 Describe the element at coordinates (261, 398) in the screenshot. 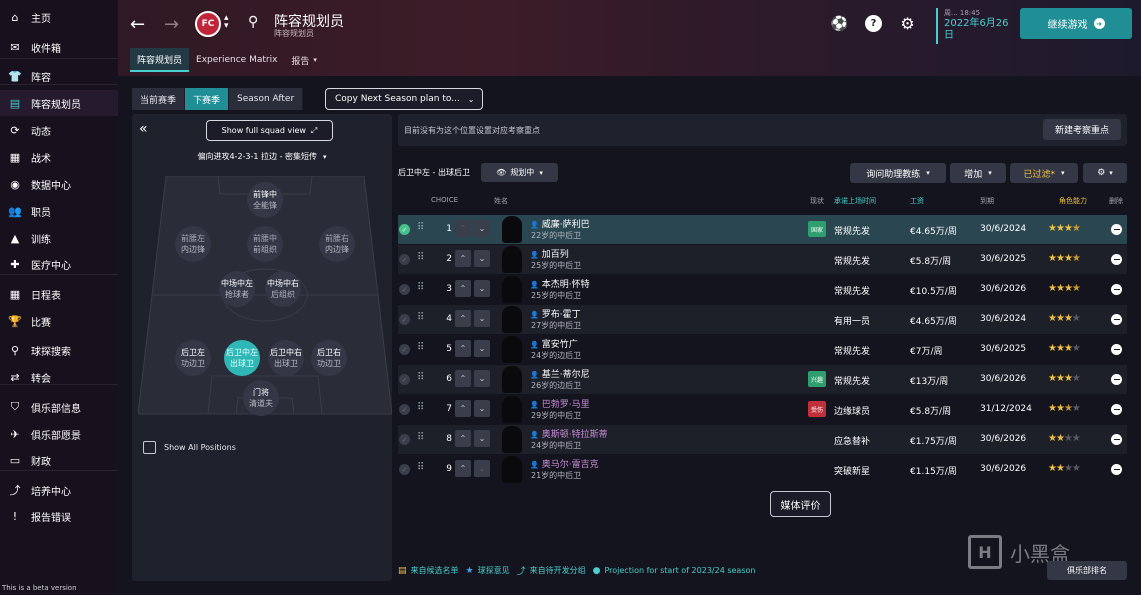

I see `pitch-position: 门将 清道夫` at that location.